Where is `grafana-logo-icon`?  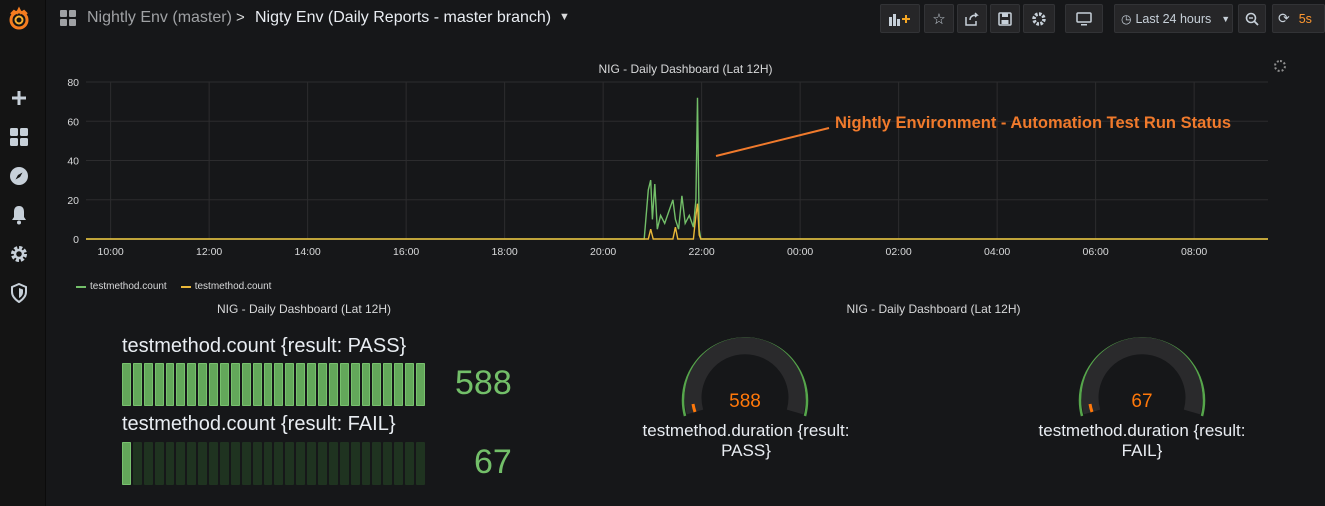
grafana-logo-icon is located at coordinates (19, 19).